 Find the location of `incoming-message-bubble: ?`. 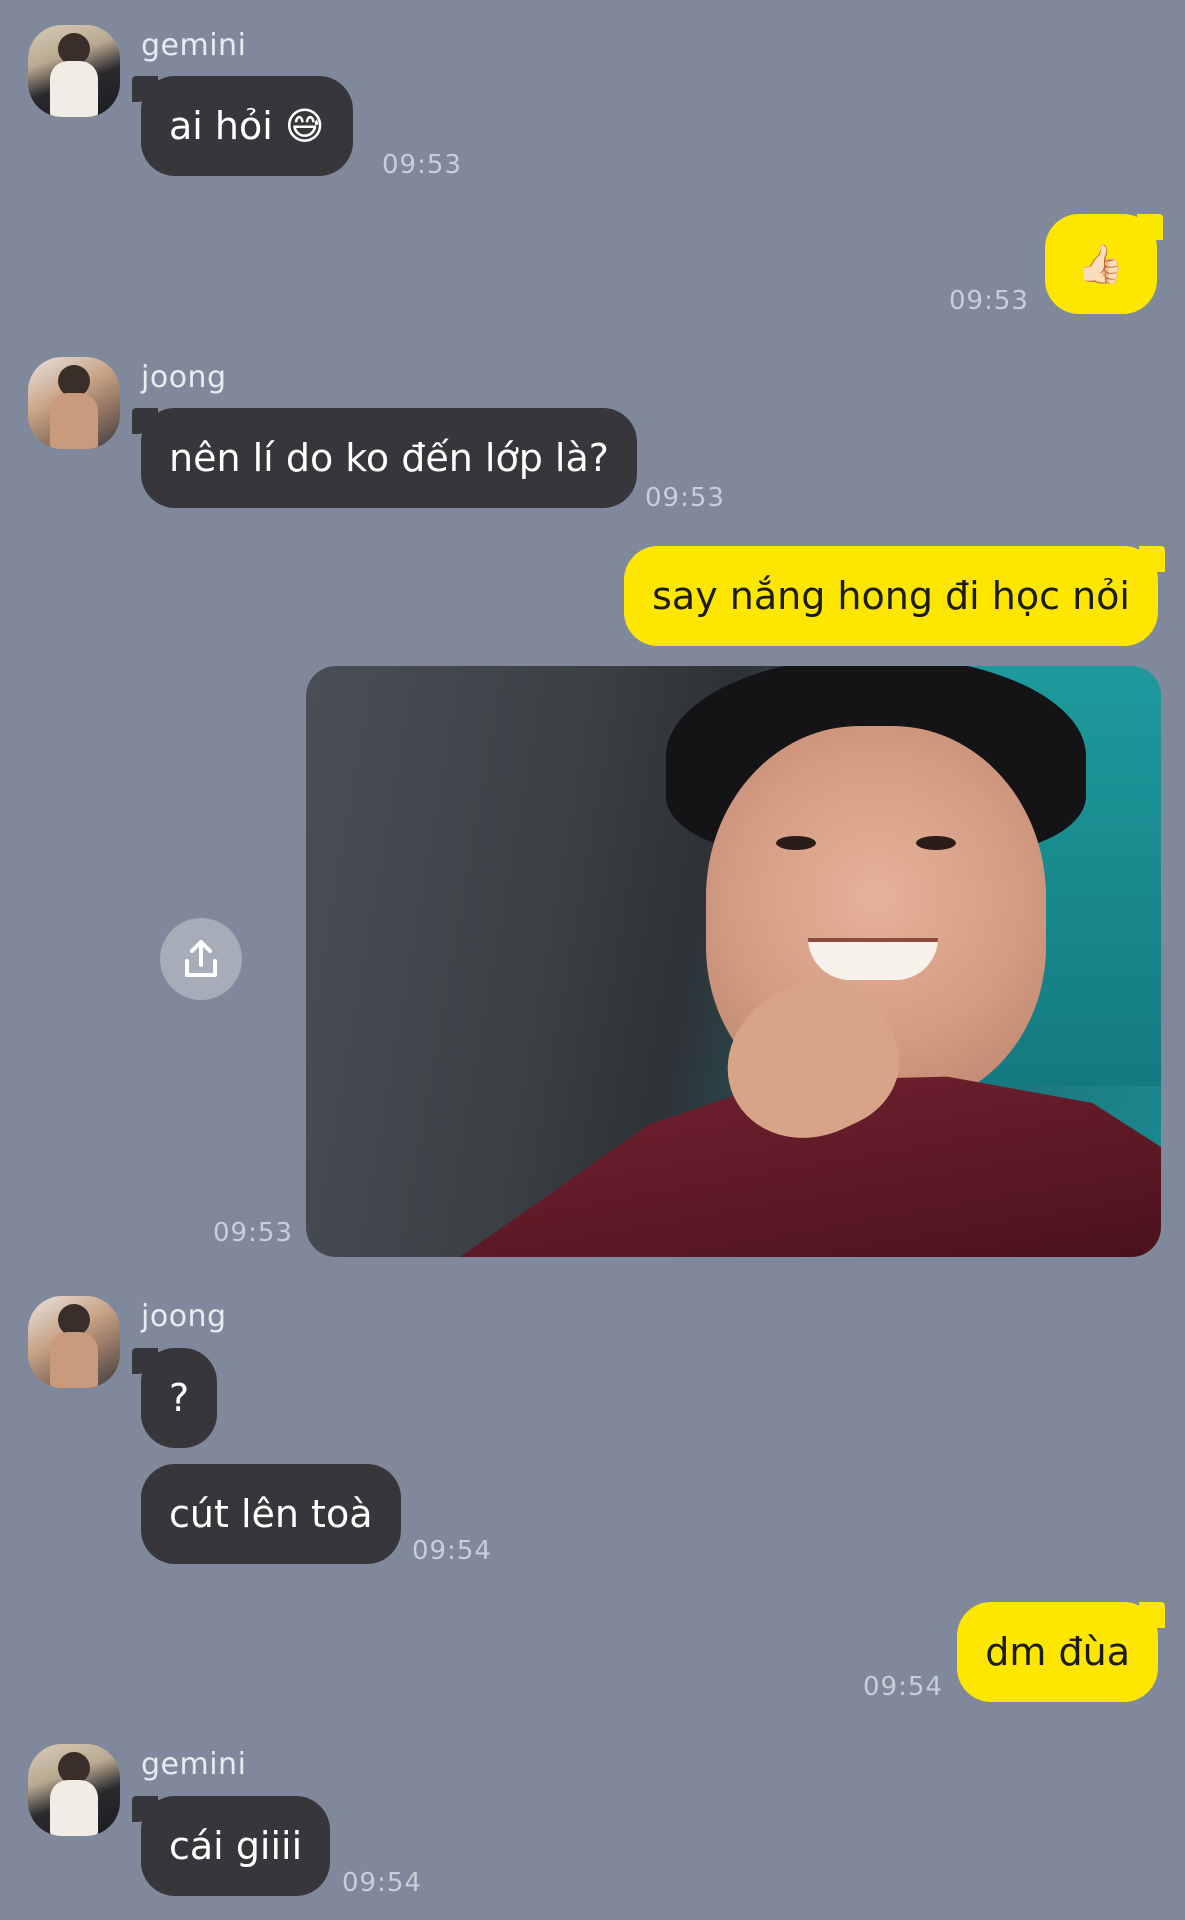

incoming-message-bubble: ? is located at coordinates (179, 1398).